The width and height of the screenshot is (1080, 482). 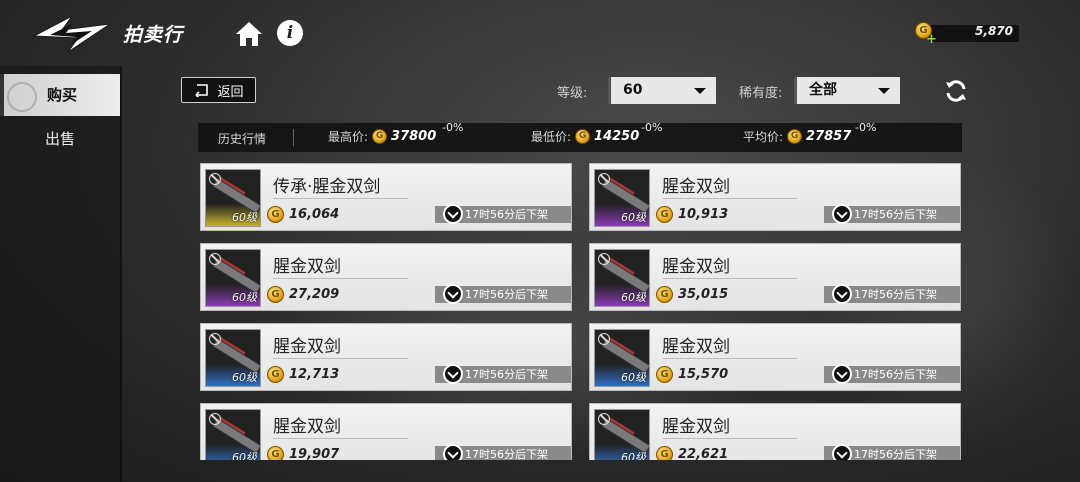 I want to click on listing-card: 60级 腥金双剑 G 22,621 17时56分后下架, so click(x=775, y=431).